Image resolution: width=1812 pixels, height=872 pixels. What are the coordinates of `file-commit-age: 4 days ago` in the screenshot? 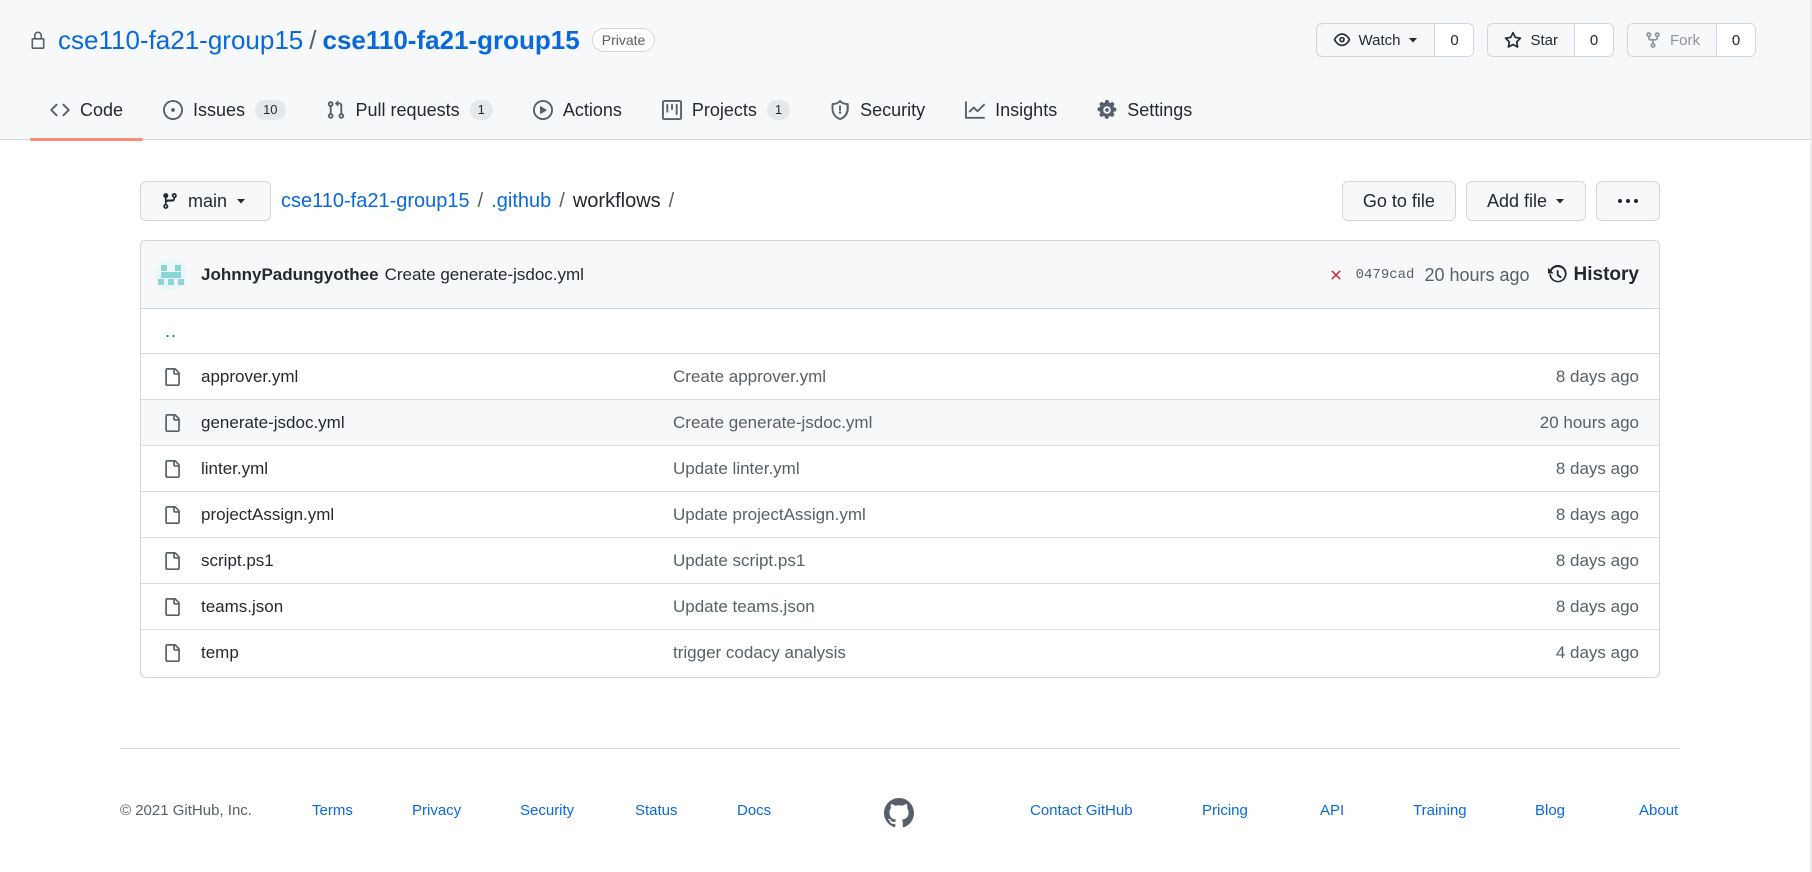 It's located at (1597, 652).